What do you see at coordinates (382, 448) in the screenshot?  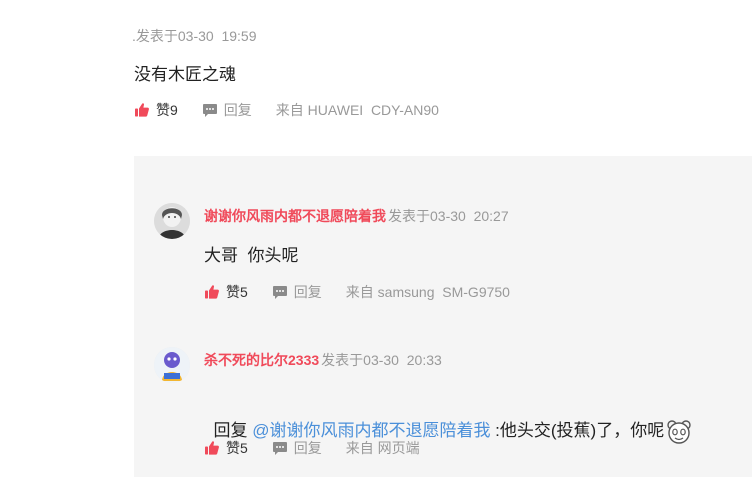 I see `device-info: 来自 网页端` at bounding box center [382, 448].